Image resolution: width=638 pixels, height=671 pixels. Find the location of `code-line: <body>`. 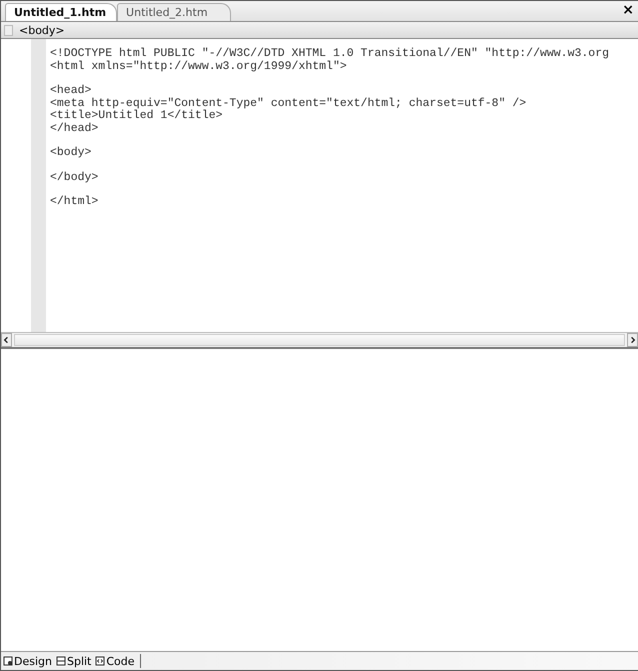

code-line: <body> is located at coordinates (71, 153).